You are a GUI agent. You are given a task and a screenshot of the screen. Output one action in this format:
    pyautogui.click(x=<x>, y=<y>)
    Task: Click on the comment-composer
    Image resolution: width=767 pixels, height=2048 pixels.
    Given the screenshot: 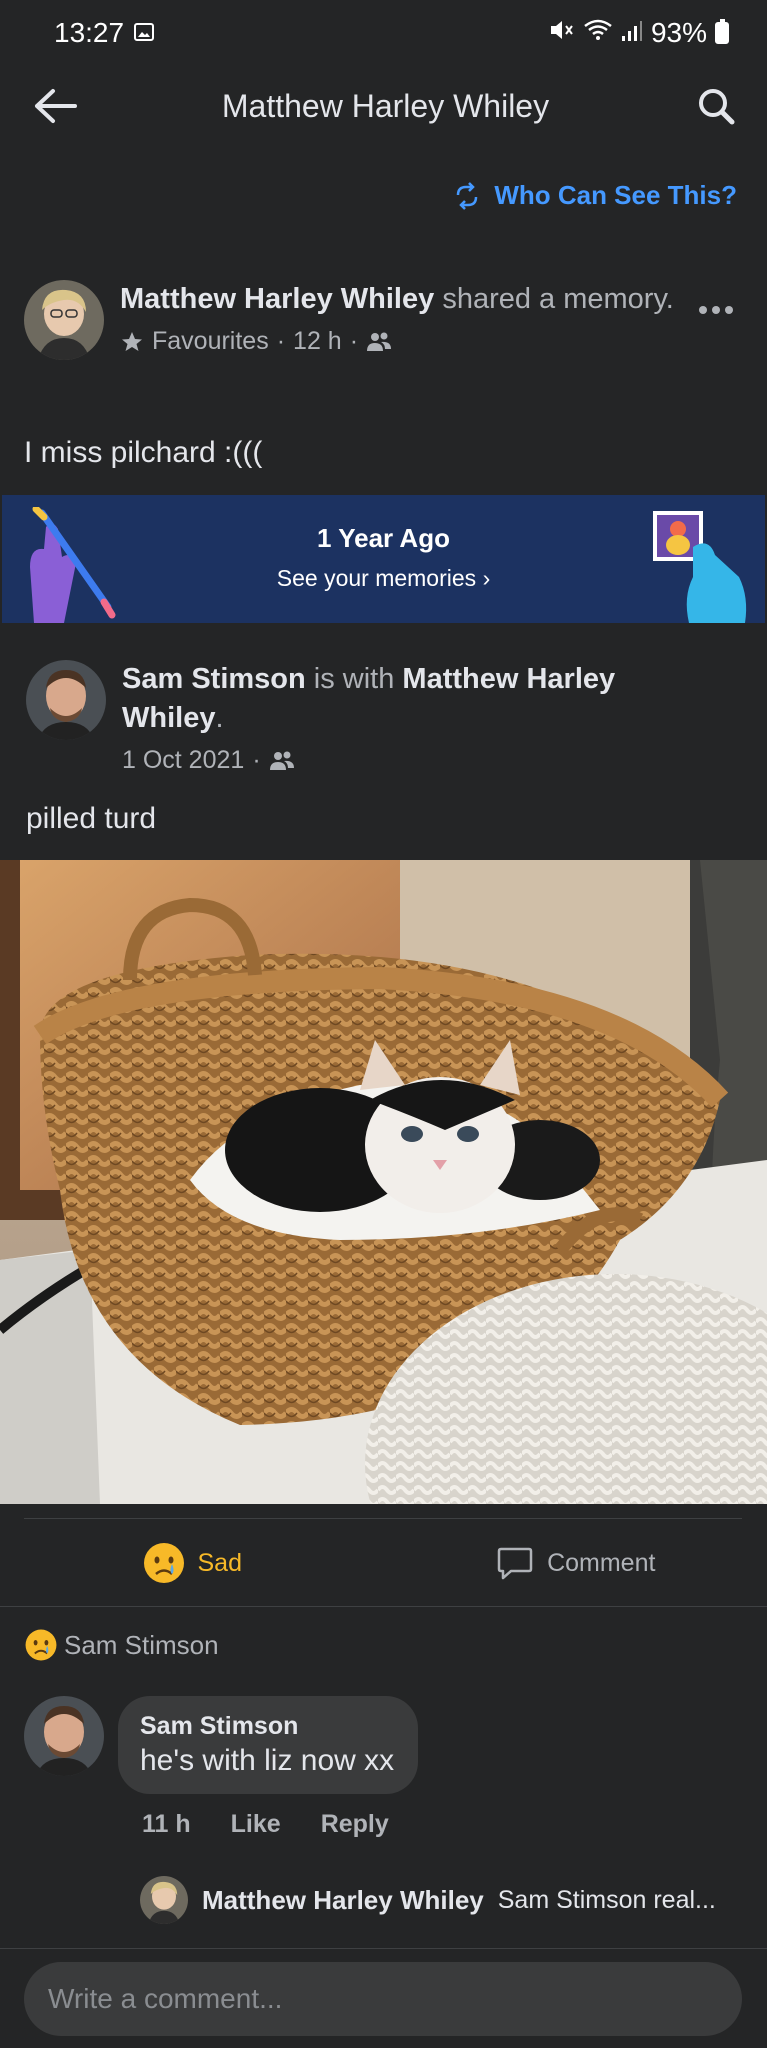 What is the action you would take?
    pyautogui.click(x=383, y=1999)
    